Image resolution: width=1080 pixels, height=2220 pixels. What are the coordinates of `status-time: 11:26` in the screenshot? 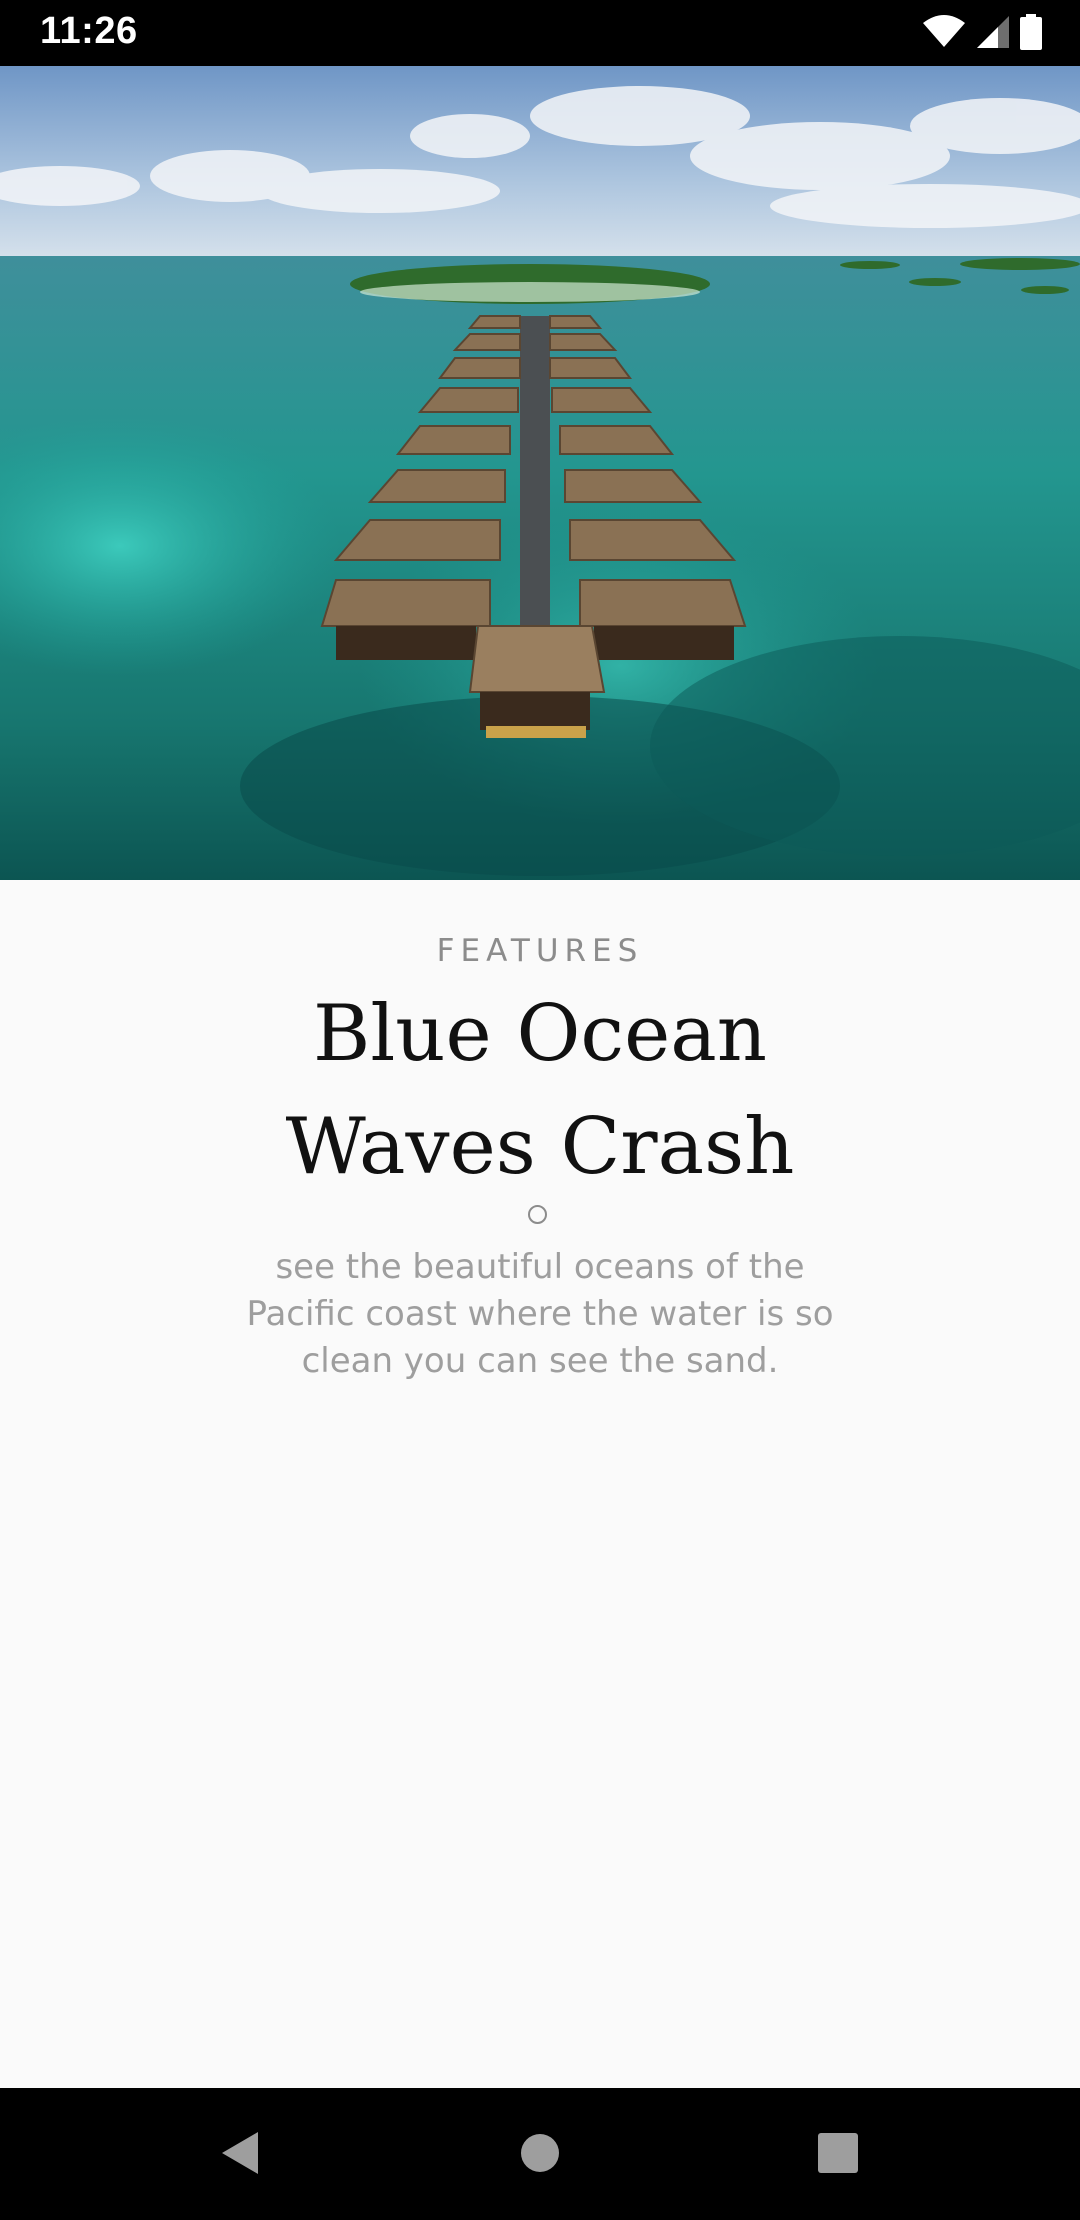 It's located at (89, 31).